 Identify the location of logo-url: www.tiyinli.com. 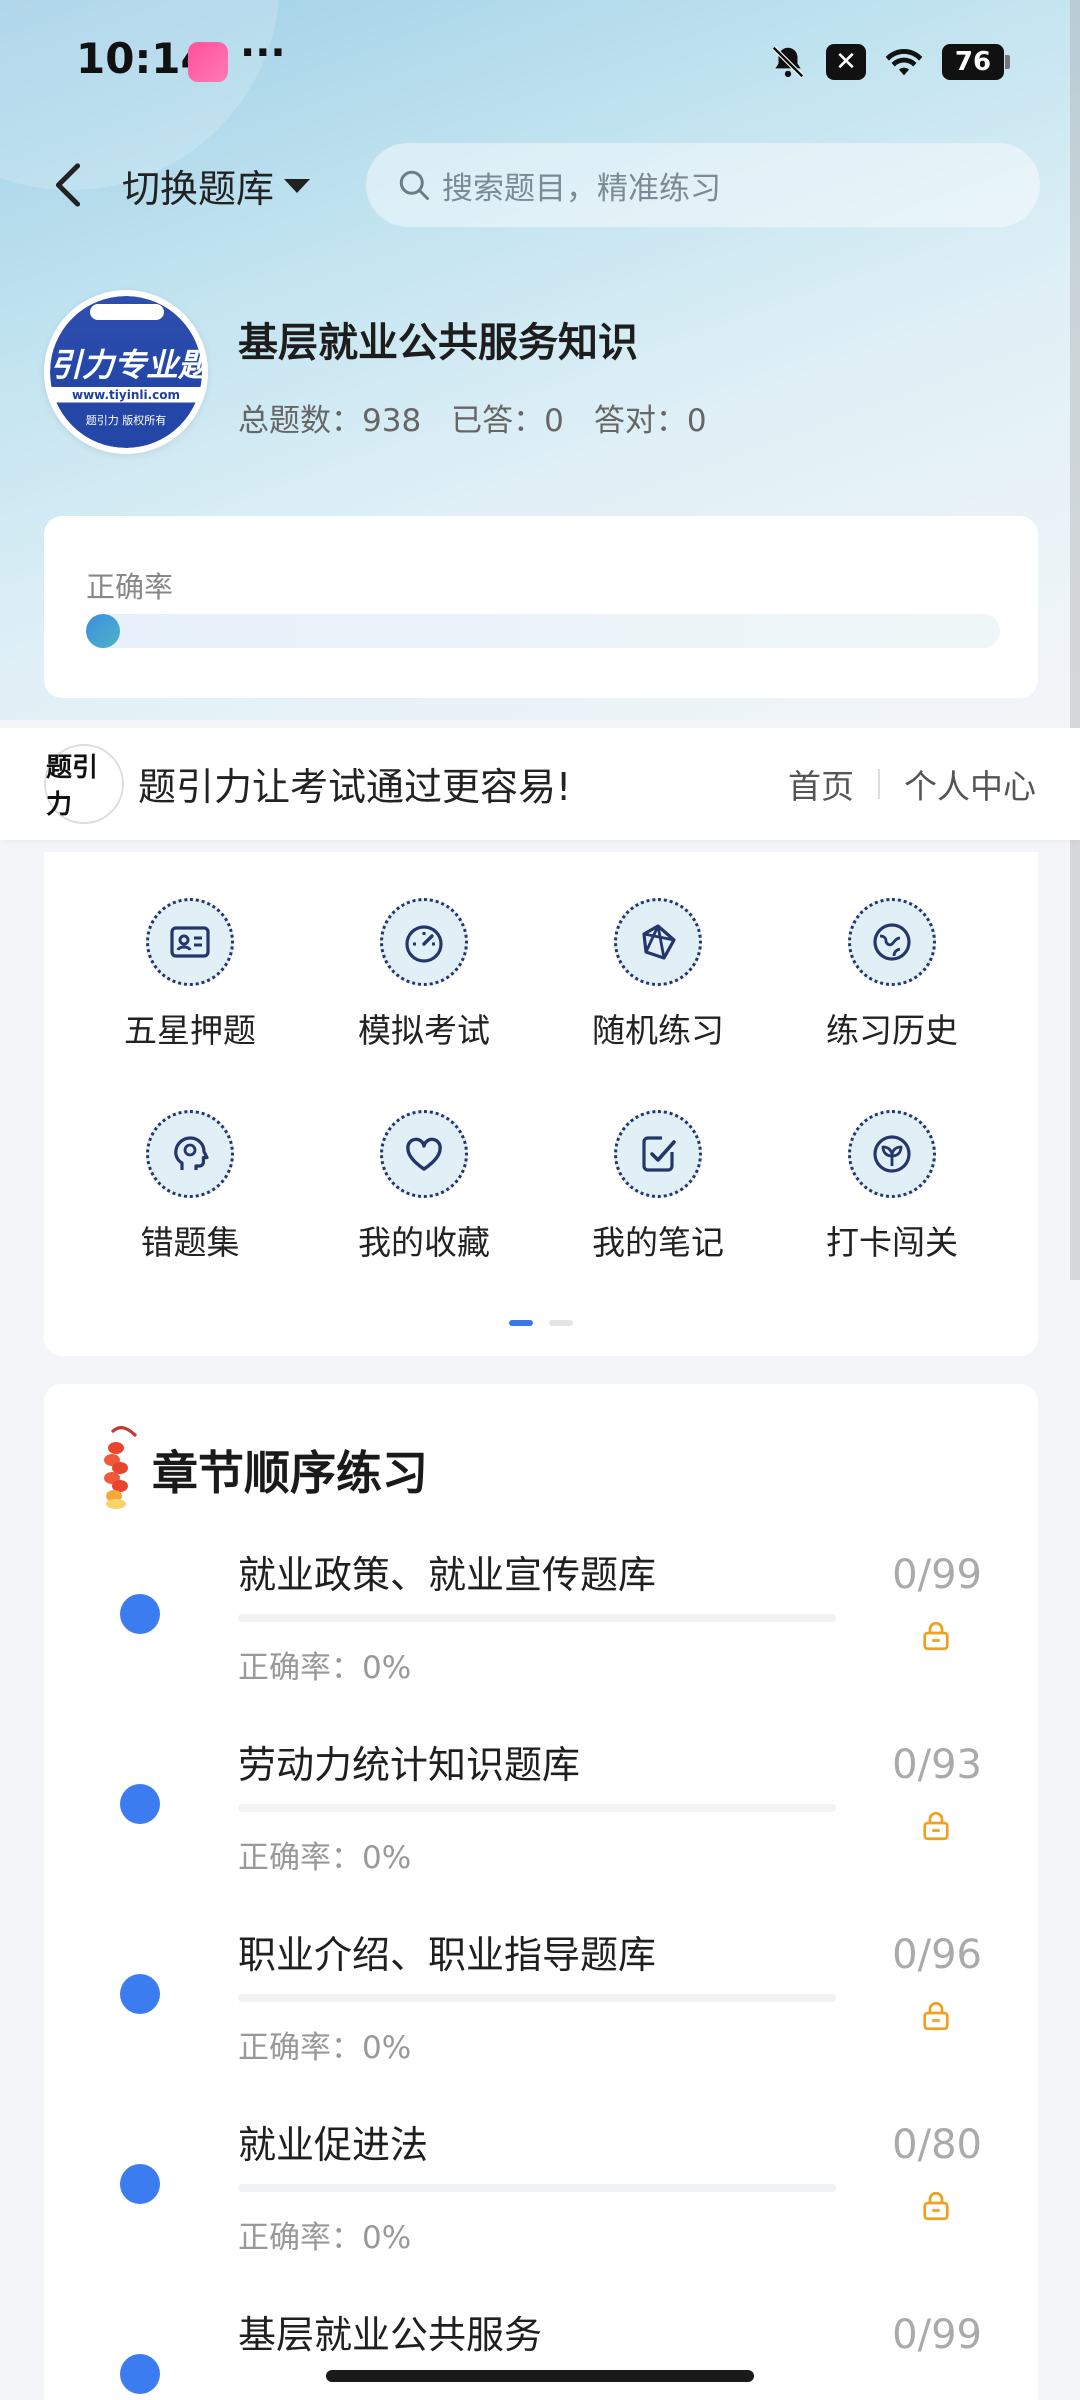
(126, 395).